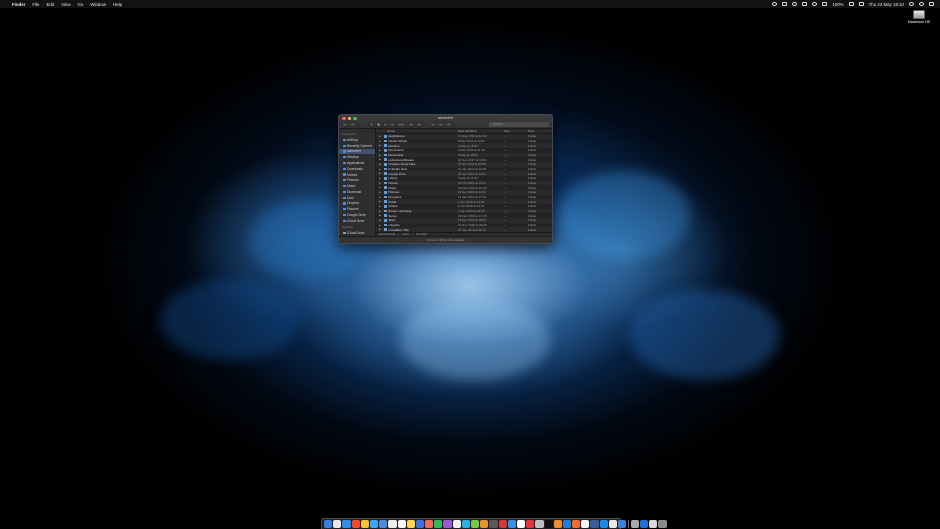 This screenshot has width=940, height=529. I want to click on table-row: ▶ Sites 19 Apr 2019 at 18:02 -- Folder, so click(464, 220).